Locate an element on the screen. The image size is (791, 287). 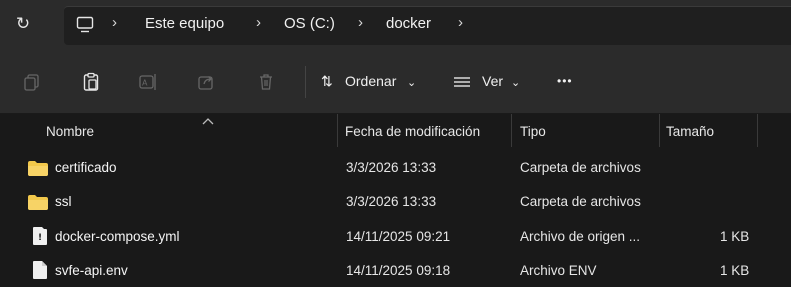
sort-button: Ordenar is located at coordinates (370, 81).